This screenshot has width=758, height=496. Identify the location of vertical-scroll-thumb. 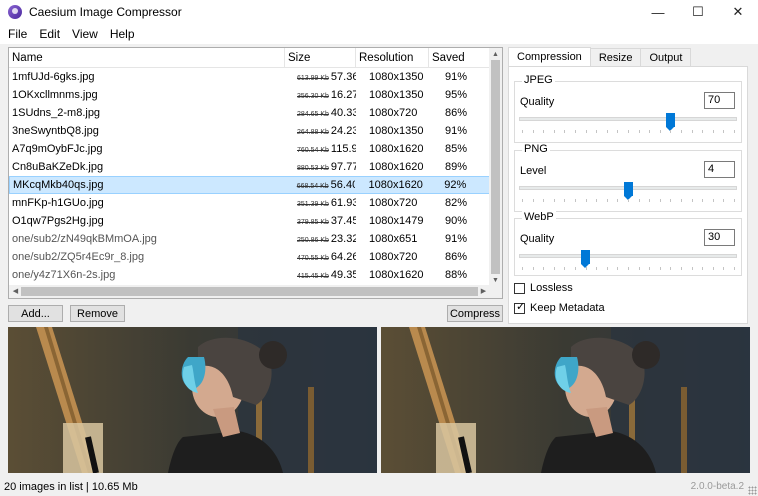
(495, 167).